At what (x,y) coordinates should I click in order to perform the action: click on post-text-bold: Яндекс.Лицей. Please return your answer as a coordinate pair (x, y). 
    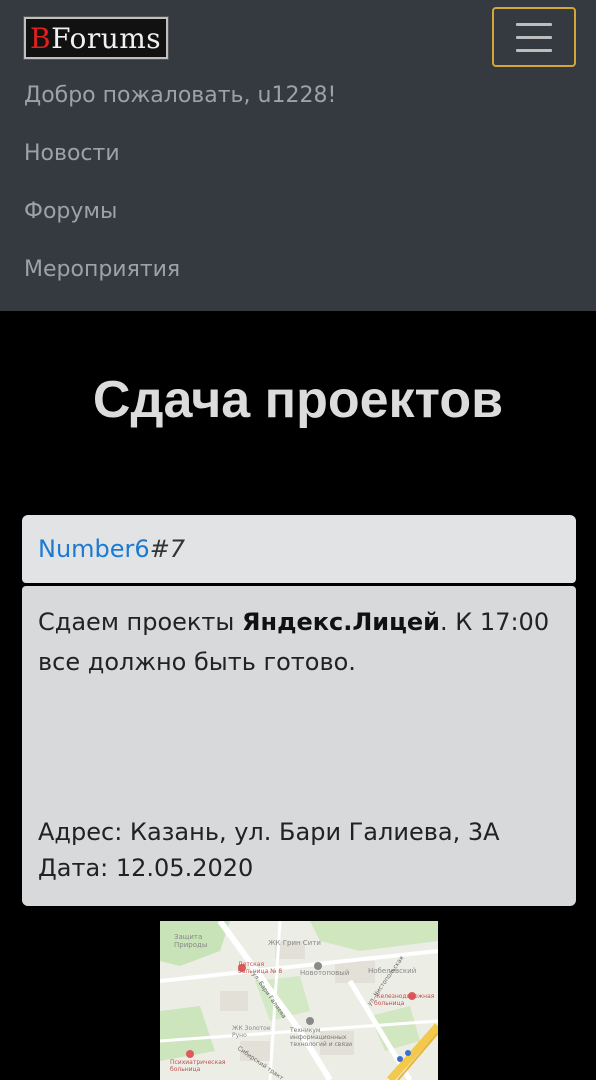
    Looking at the image, I should click on (341, 622).